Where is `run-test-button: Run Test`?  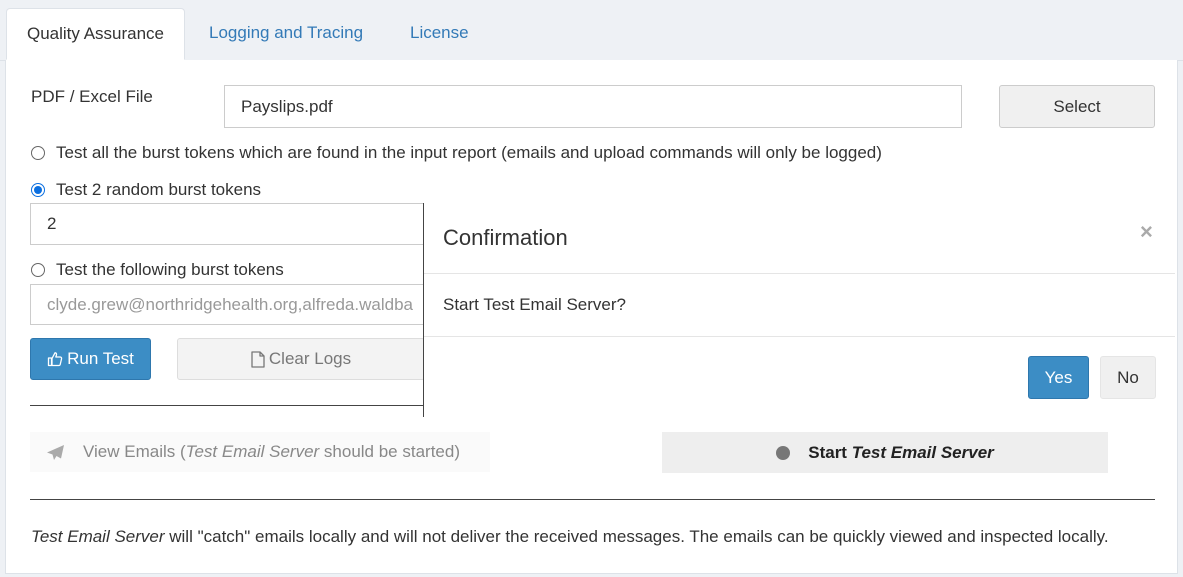
run-test-button: Run Test is located at coordinates (90, 359).